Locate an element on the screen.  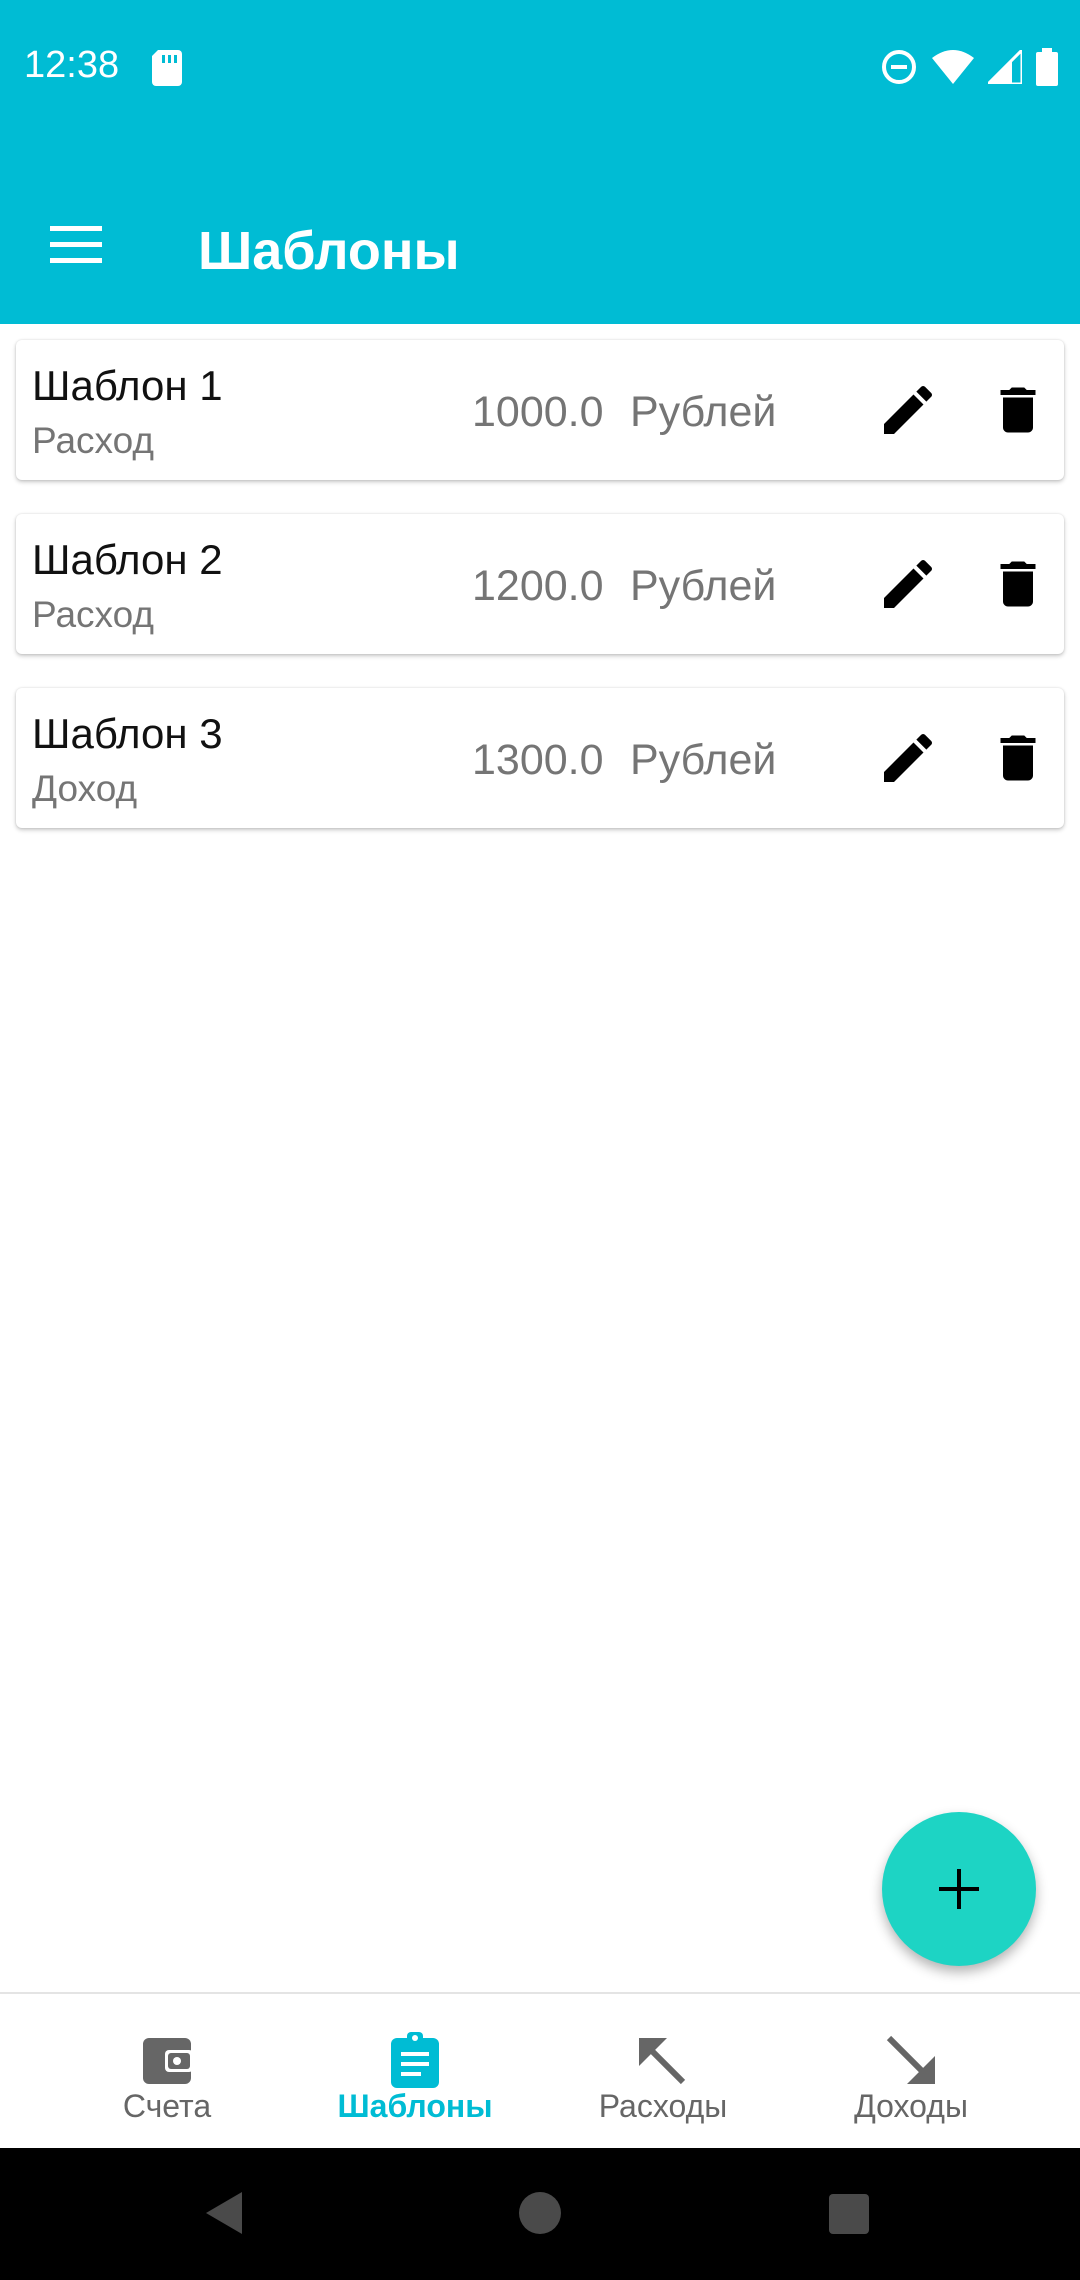
template-amount: 1300.0 is located at coordinates (538, 760).